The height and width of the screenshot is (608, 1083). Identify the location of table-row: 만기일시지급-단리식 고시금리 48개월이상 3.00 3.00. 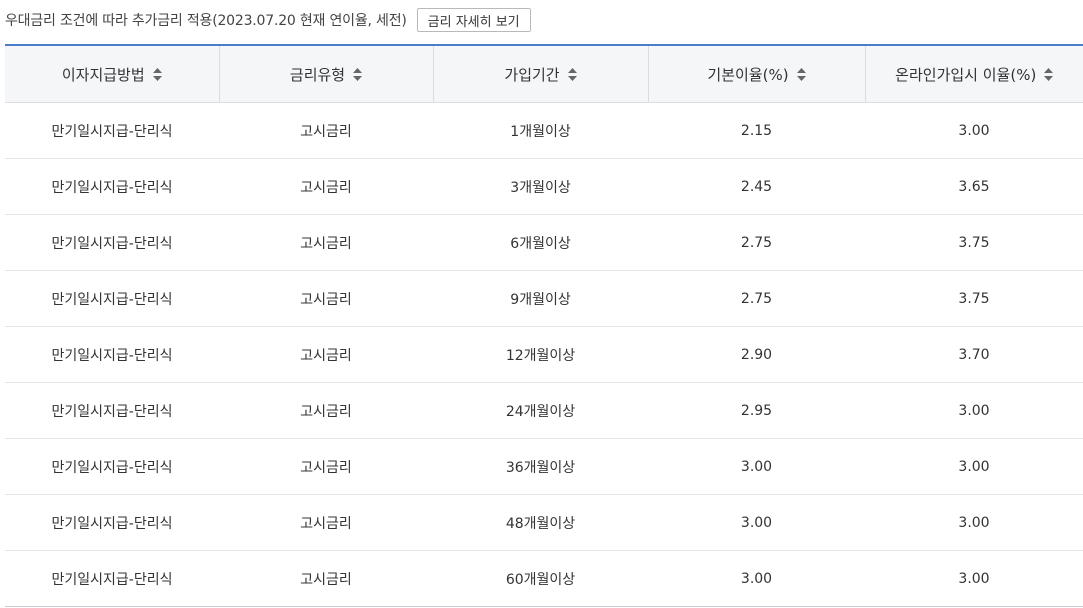
(544, 522).